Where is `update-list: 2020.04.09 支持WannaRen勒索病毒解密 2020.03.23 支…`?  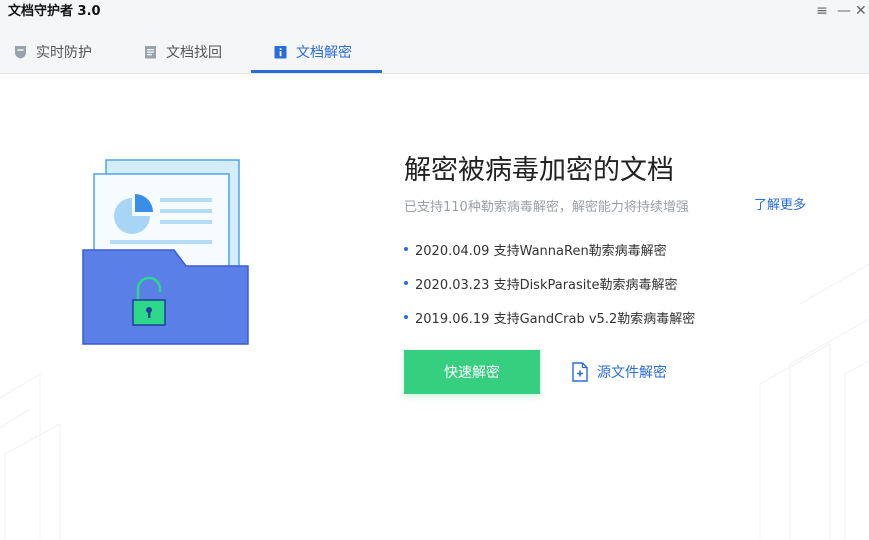 update-list: 2020.04.09 支持WannaRen勒索病毒解密 2020.03.23 支… is located at coordinates (634, 283).